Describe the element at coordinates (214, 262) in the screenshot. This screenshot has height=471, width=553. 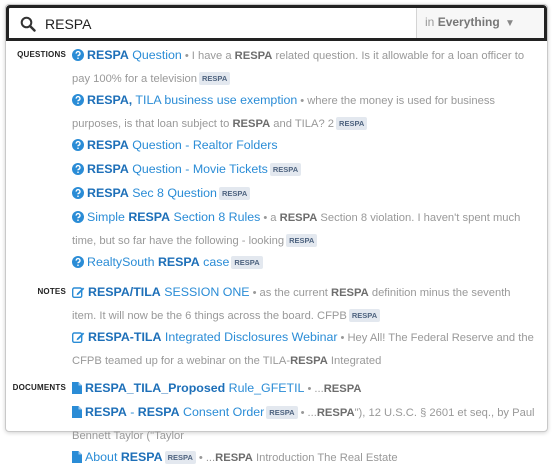
I see `title-text: case` at that location.